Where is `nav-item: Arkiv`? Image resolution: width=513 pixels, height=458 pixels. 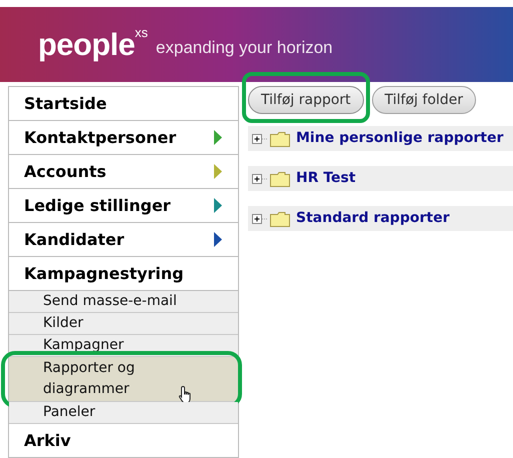
nav-item: Arkiv is located at coordinates (123, 441).